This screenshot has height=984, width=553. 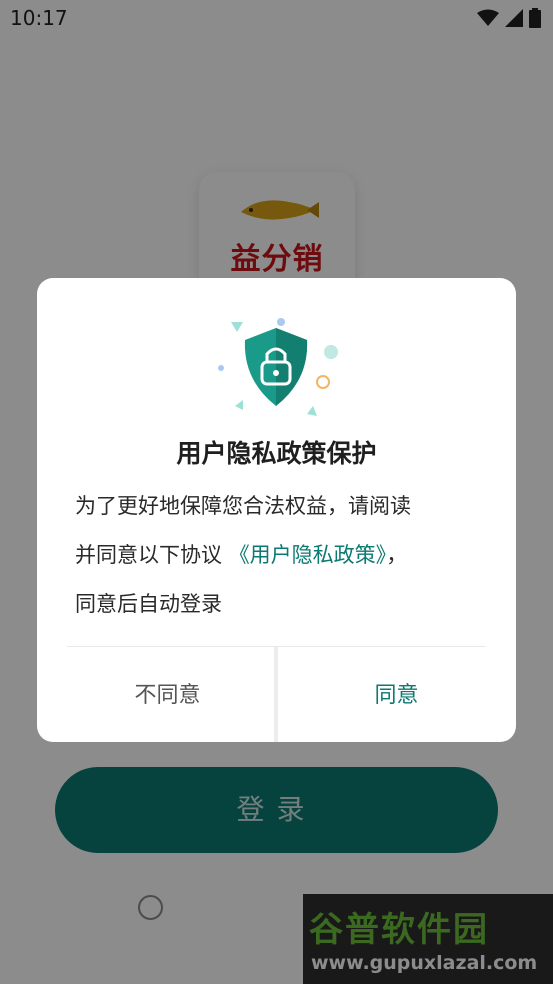 I want to click on disagree-button: 不同意, so click(x=167, y=694).